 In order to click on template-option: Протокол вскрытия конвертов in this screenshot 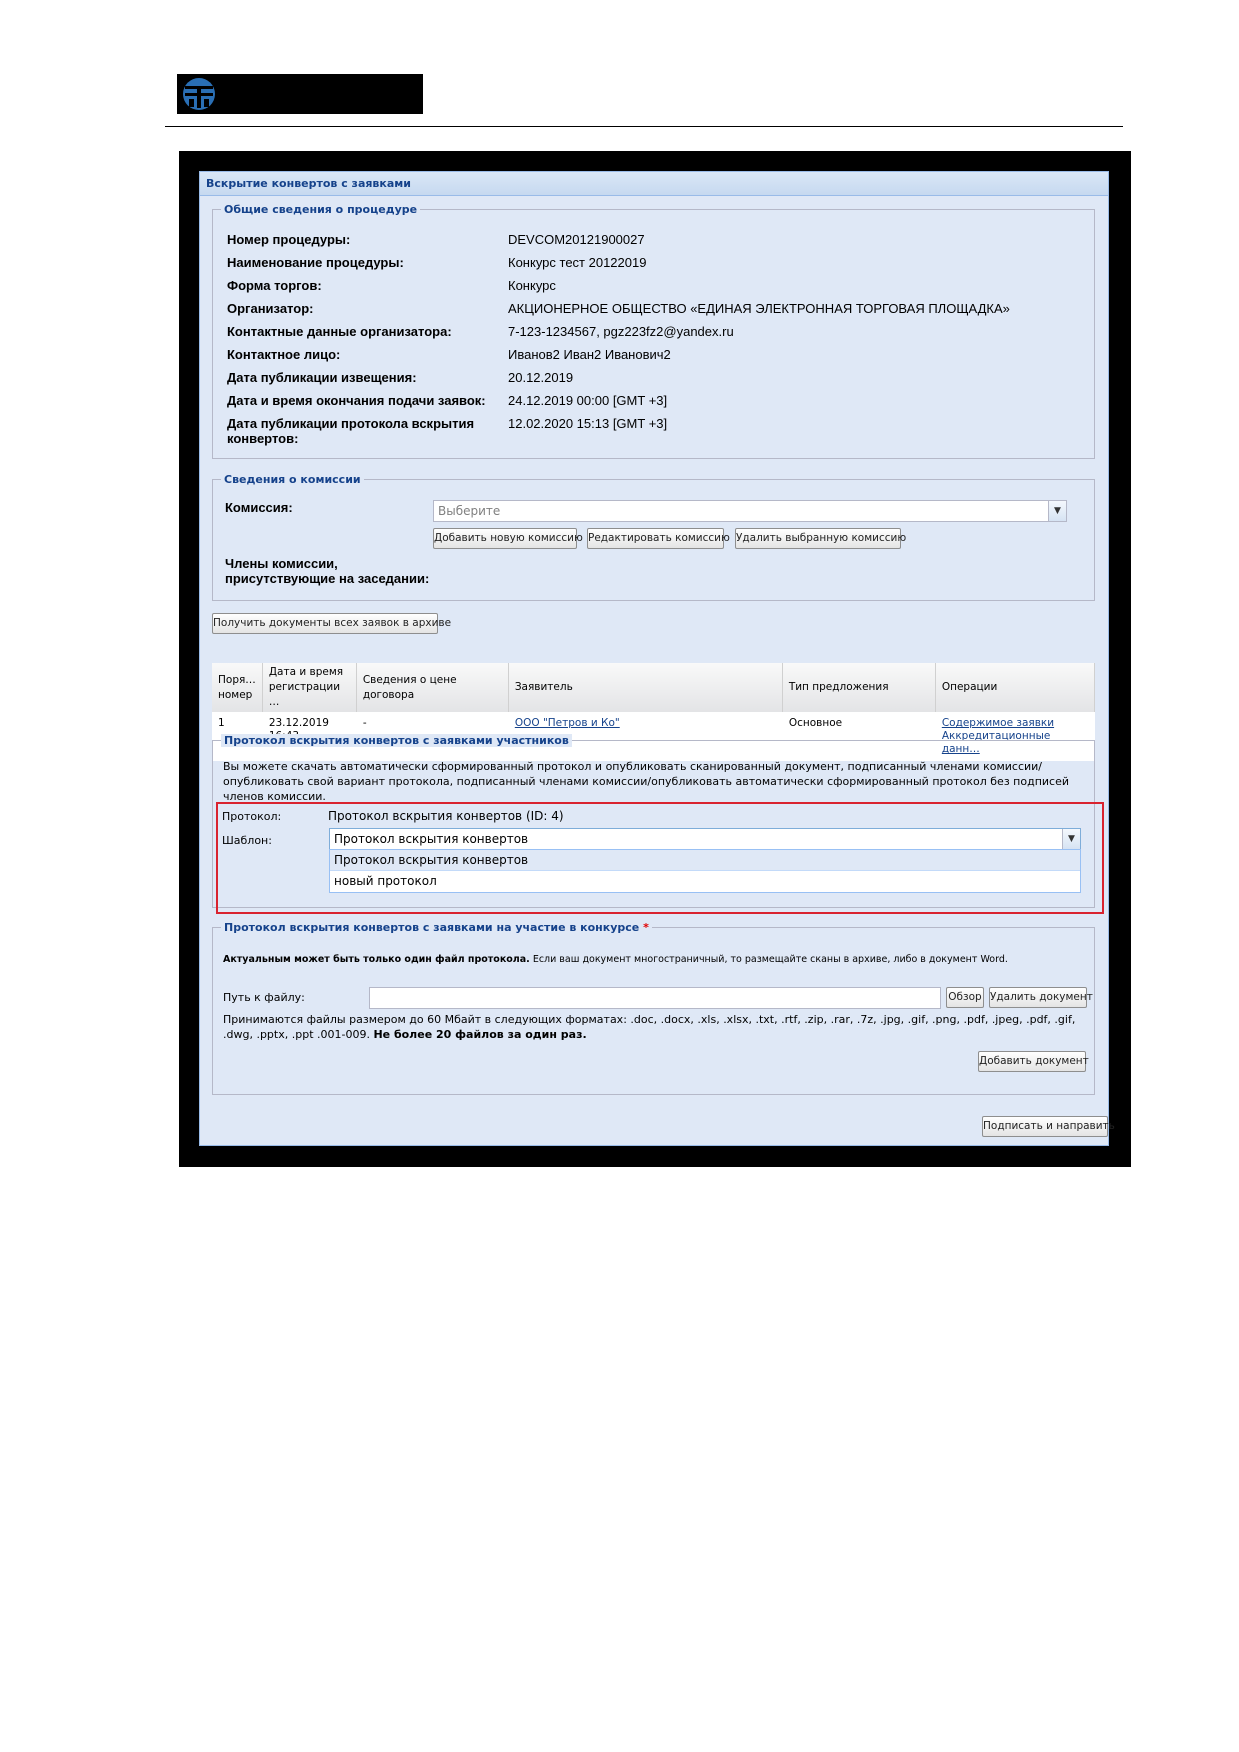, I will do `click(705, 860)`.